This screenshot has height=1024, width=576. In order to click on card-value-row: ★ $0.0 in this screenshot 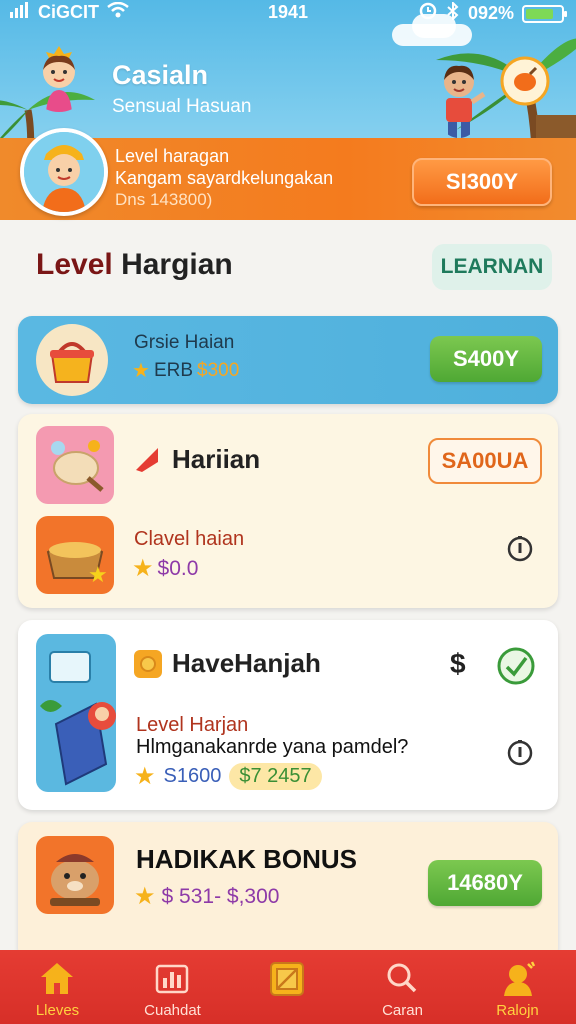, I will do `click(165, 568)`.